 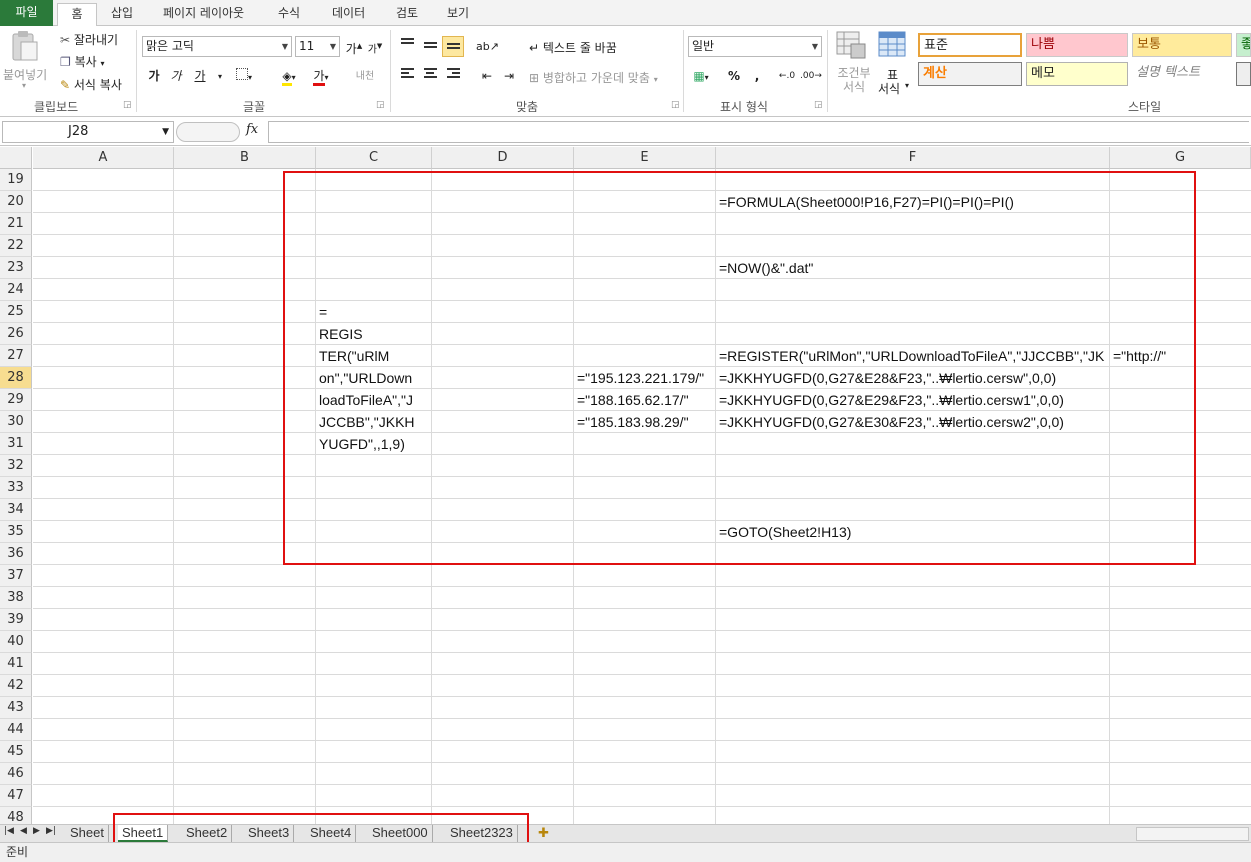 I want to click on paste-button, so click(x=24, y=48).